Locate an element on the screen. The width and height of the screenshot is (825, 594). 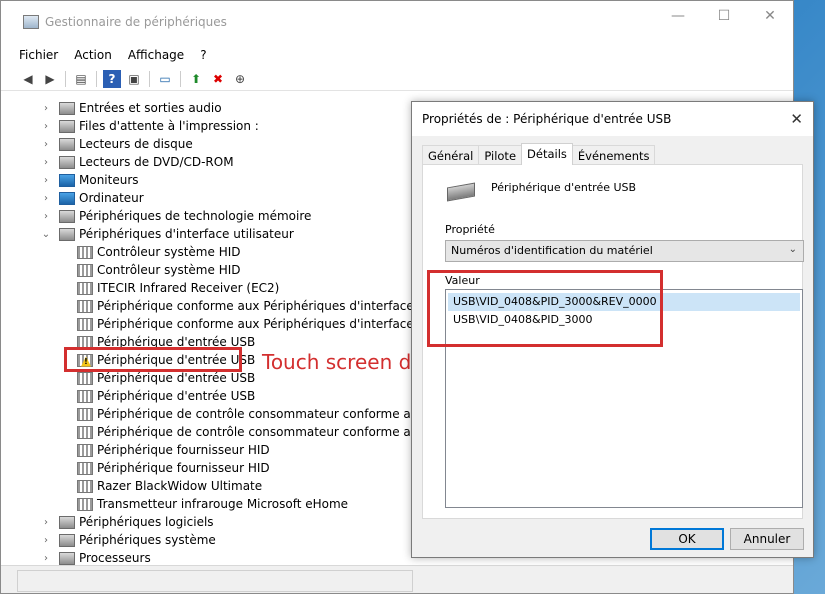
ok-button: OK is located at coordinates (687, 539).